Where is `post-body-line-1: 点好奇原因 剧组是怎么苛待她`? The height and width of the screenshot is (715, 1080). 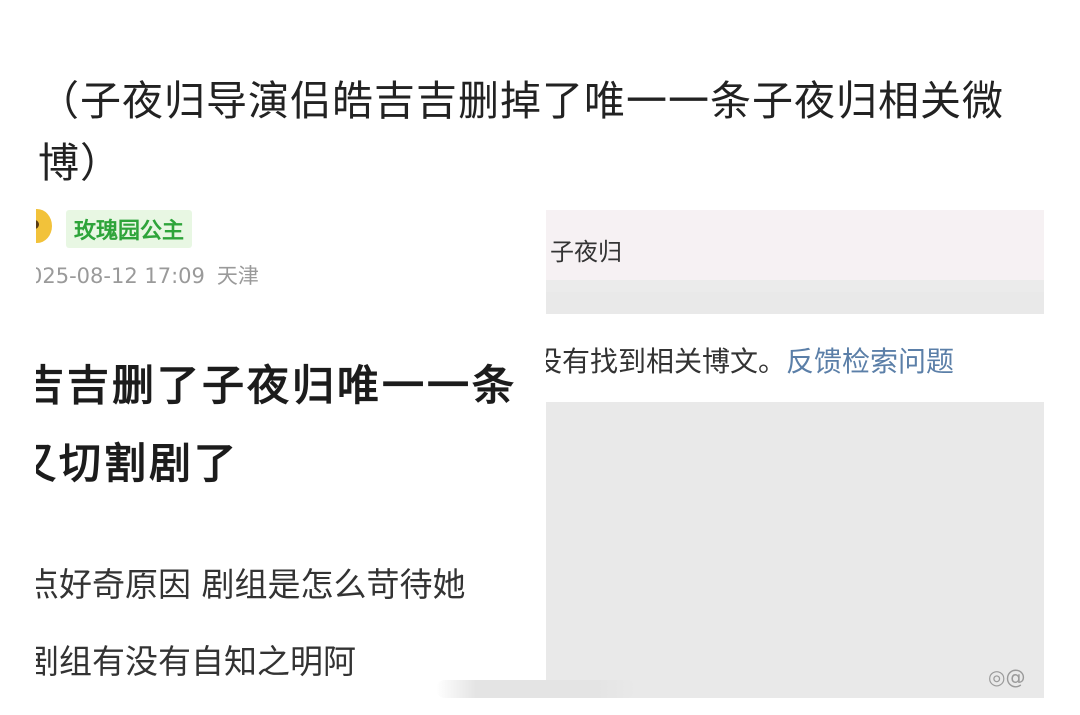 post-body-line-1: 点好奇原因 剧组是怎么苛待她 is located at coordinates (251, 584).